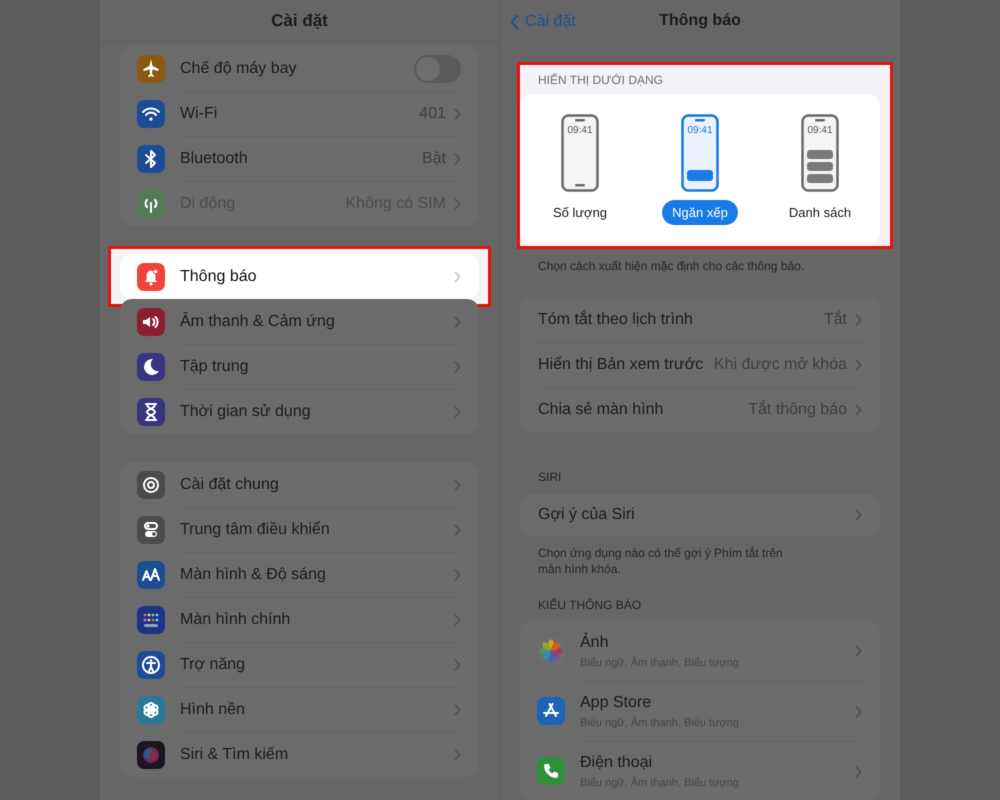 This screenshot has width=1000, height=800. What do you see at coordinates (551, 711) in the screenshot?
I see `app-store-icon` at bounding box center [551, 711].